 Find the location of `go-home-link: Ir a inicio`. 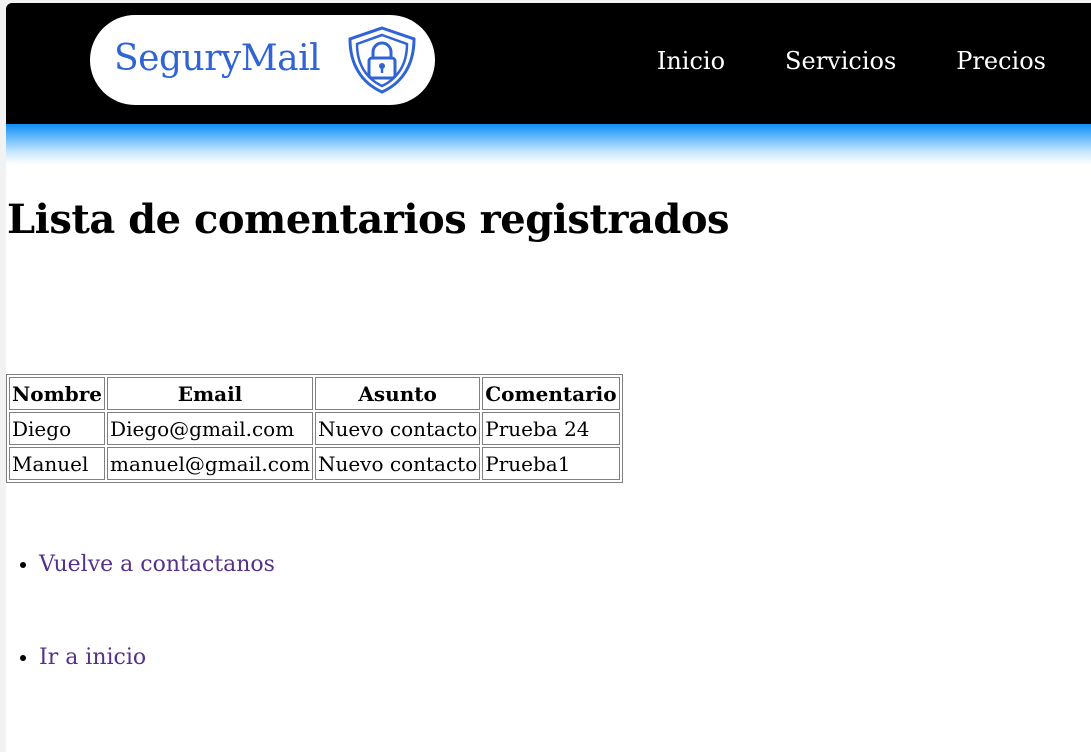

go-home-link: Ir a inicio is located at coordinates (92, 657).